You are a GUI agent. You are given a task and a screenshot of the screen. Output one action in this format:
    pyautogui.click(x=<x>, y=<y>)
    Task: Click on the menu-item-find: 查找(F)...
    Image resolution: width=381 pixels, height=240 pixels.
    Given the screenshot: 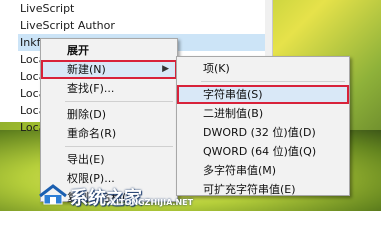 What is the action you would take?
    pyautogui.click(x=109, y=88)
    